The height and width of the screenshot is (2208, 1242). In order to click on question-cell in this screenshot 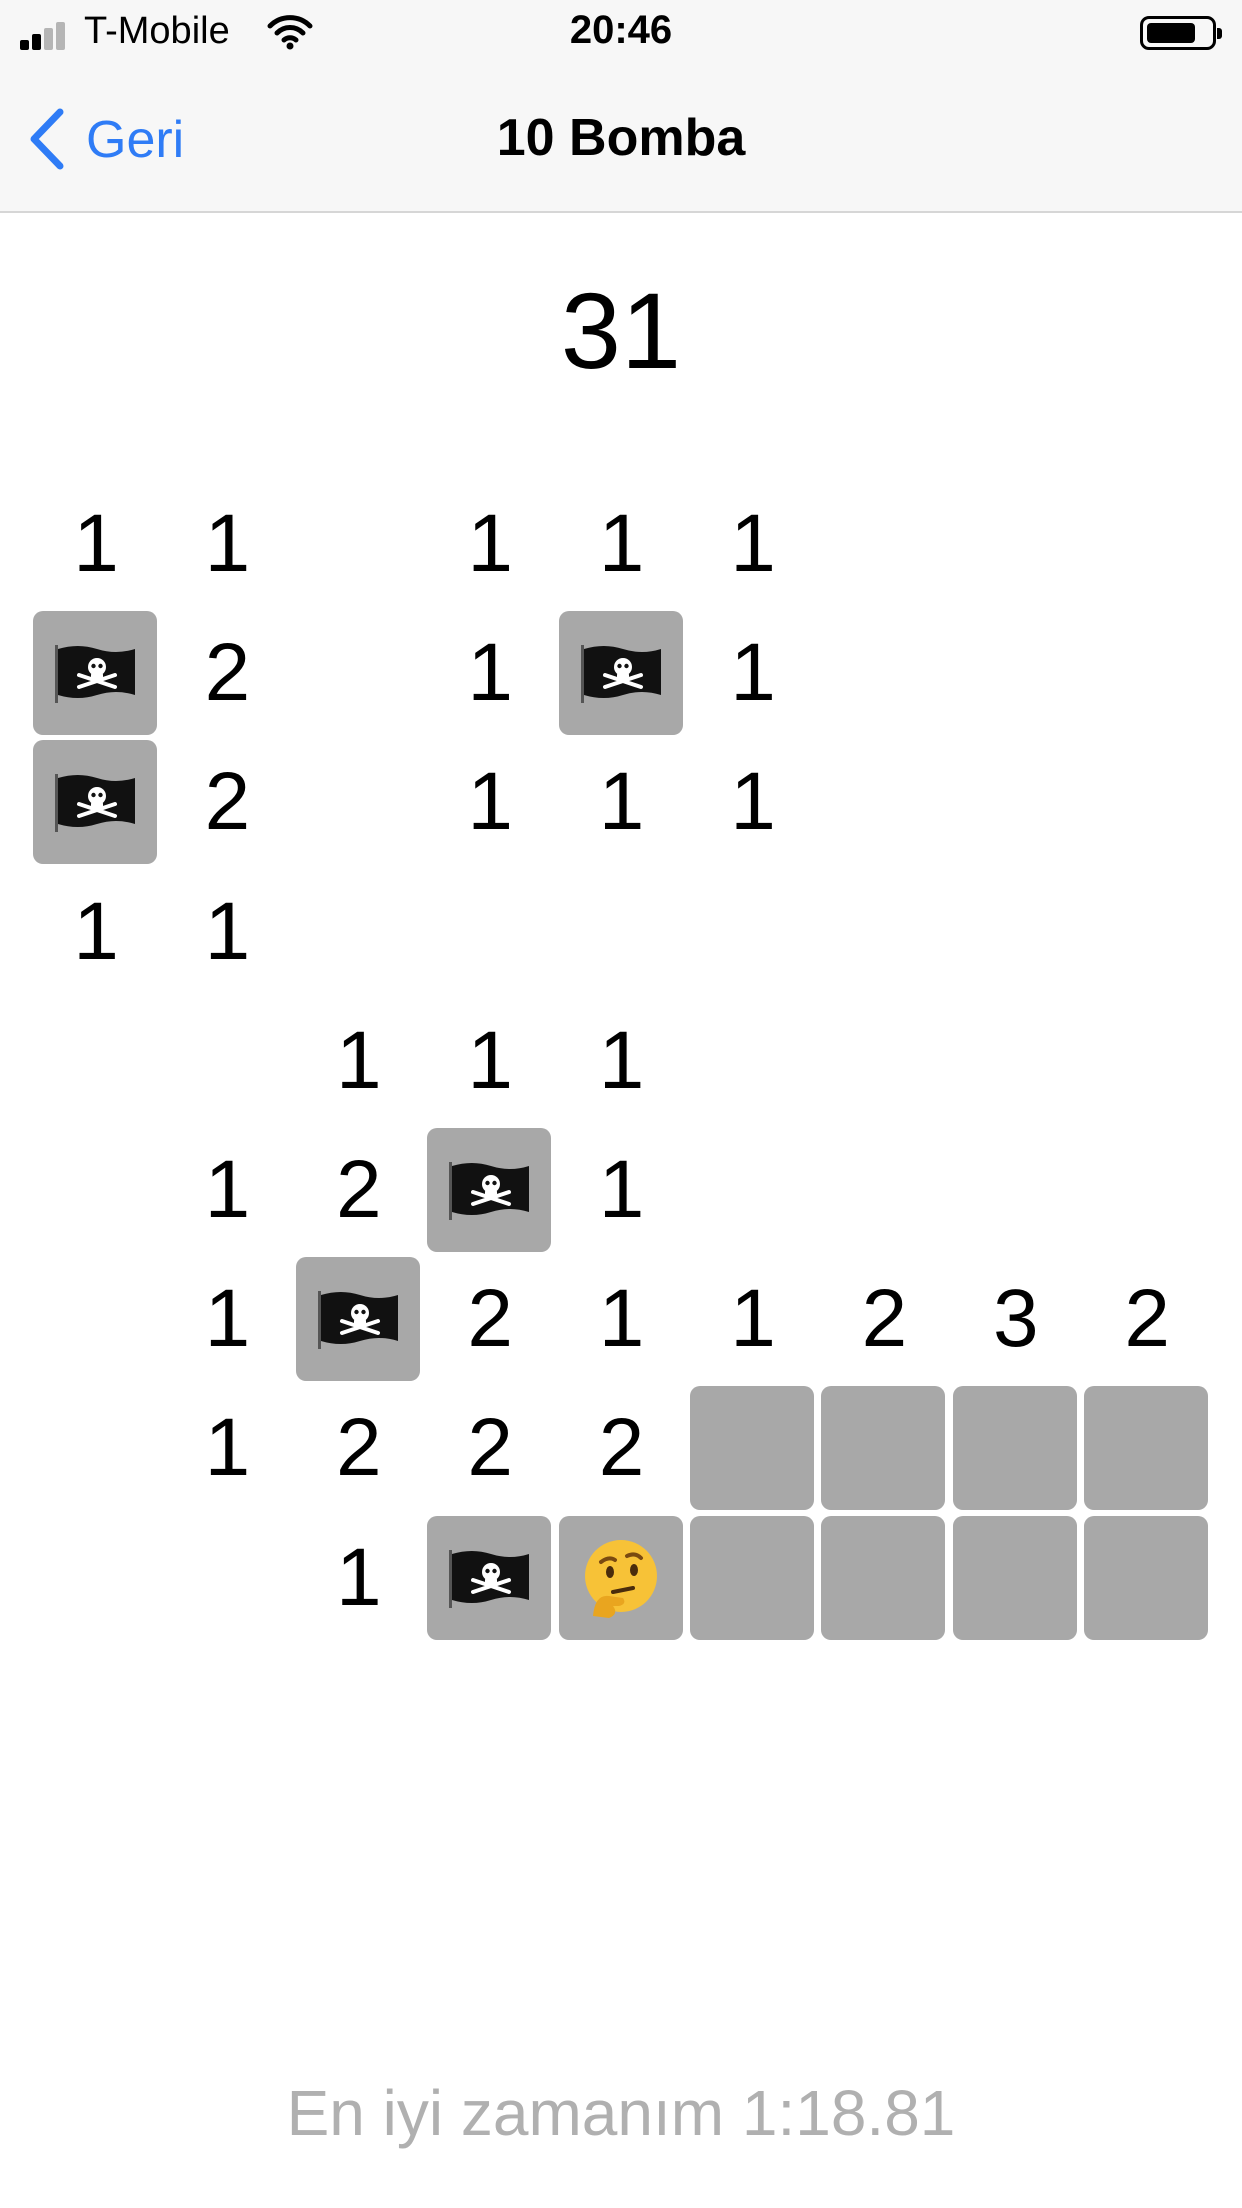, I will do `click(620, 1577)`.